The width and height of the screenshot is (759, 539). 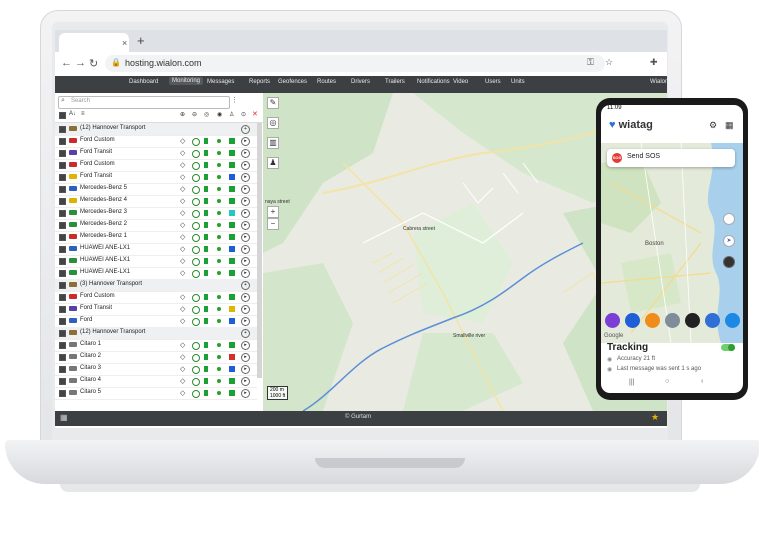 I want to click on scrollbar, so click(x=259, y=250).